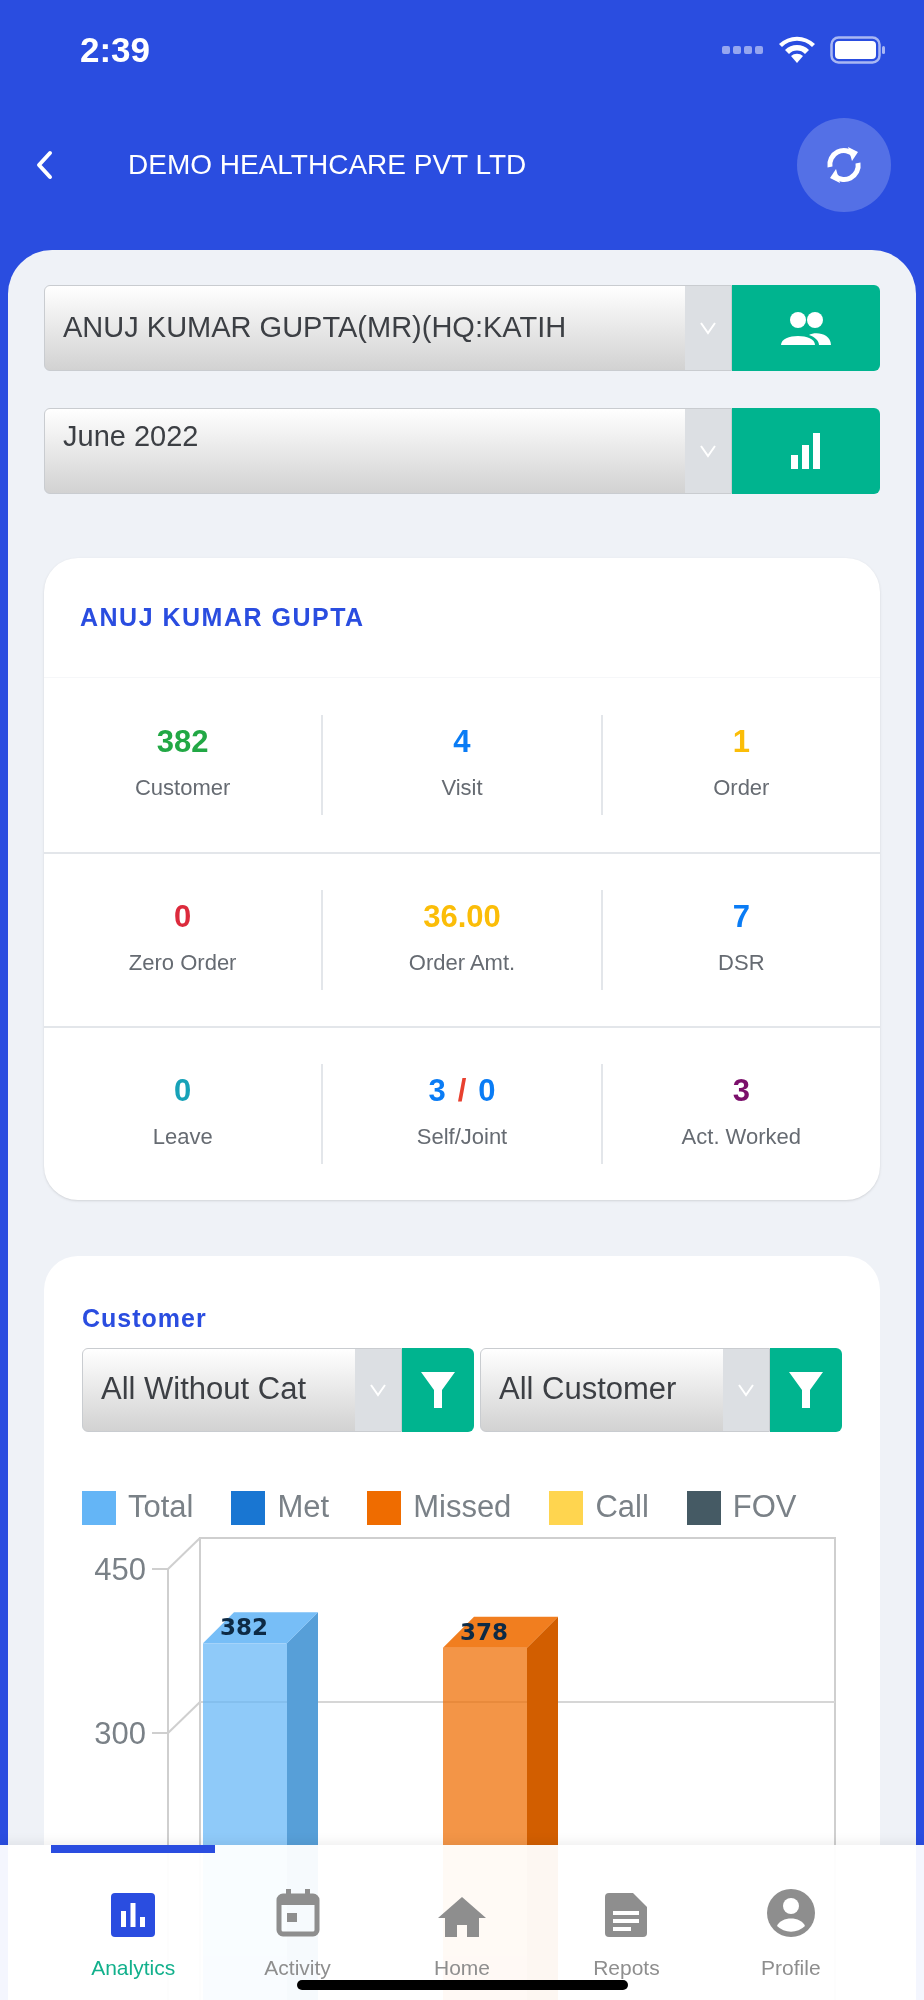  Describe the element at coordinates (741, 916) in the screenshot. I see `stat-value: 7` at that location.